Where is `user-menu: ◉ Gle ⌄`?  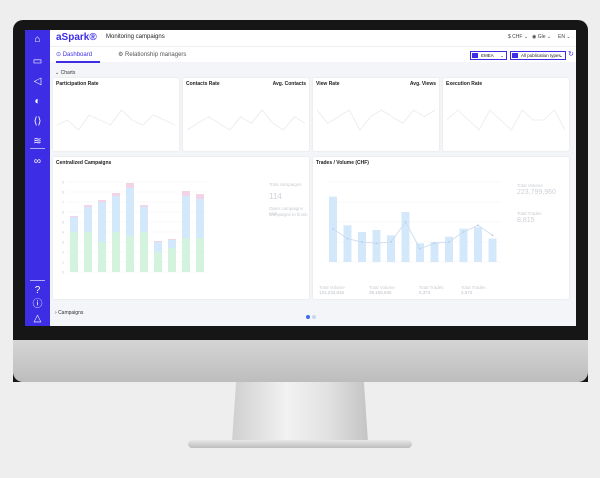
user-menu: ◉ Gle ⌄ is located at coordinates (541, 37).